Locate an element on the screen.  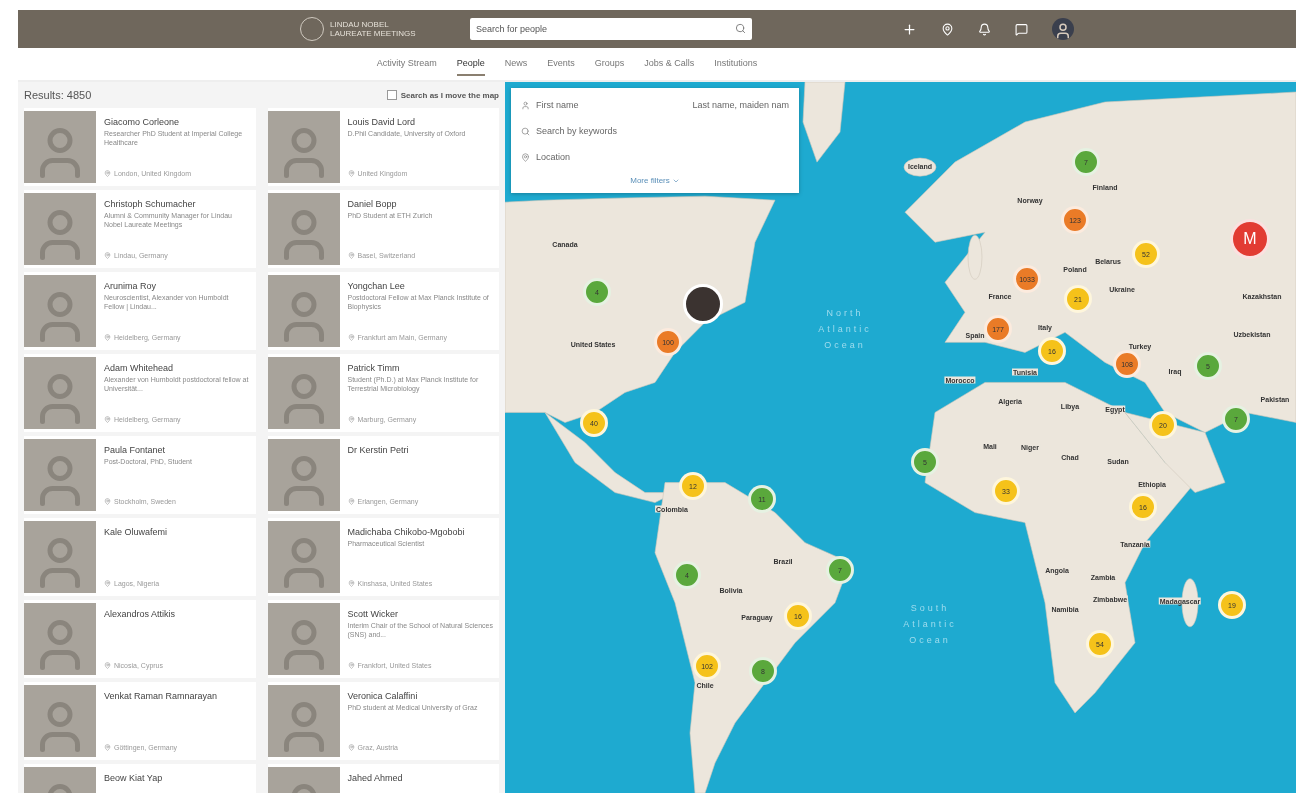
logo-text: LINDAU NOBEL LAUREATE MEETINGS is located at coordinates (373, 29).